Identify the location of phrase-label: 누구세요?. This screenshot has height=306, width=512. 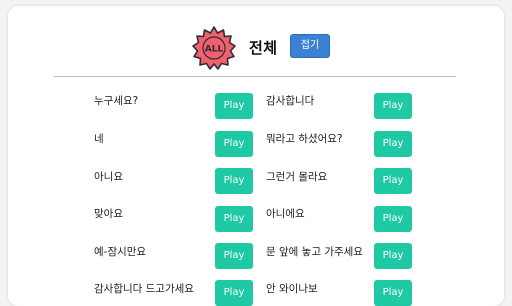
(116, 101).